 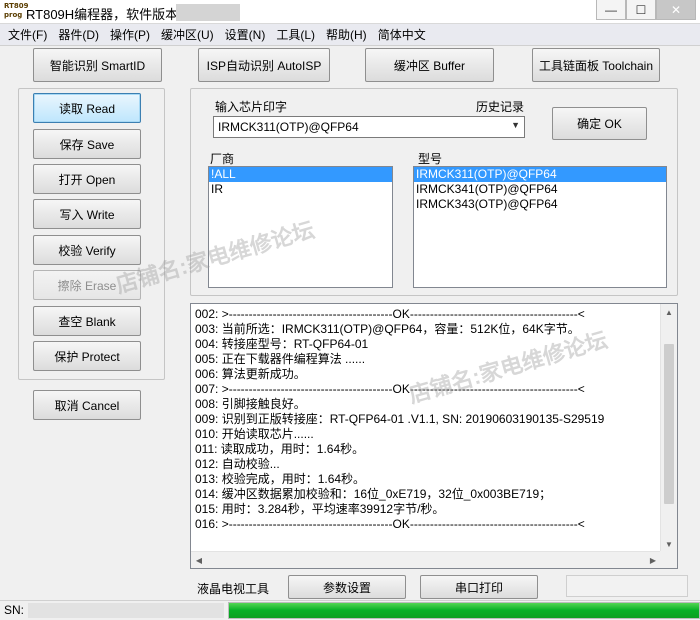 I want to click on model-item: IRMCK311(OTP)@QFP64, so click(x=540, y=174).